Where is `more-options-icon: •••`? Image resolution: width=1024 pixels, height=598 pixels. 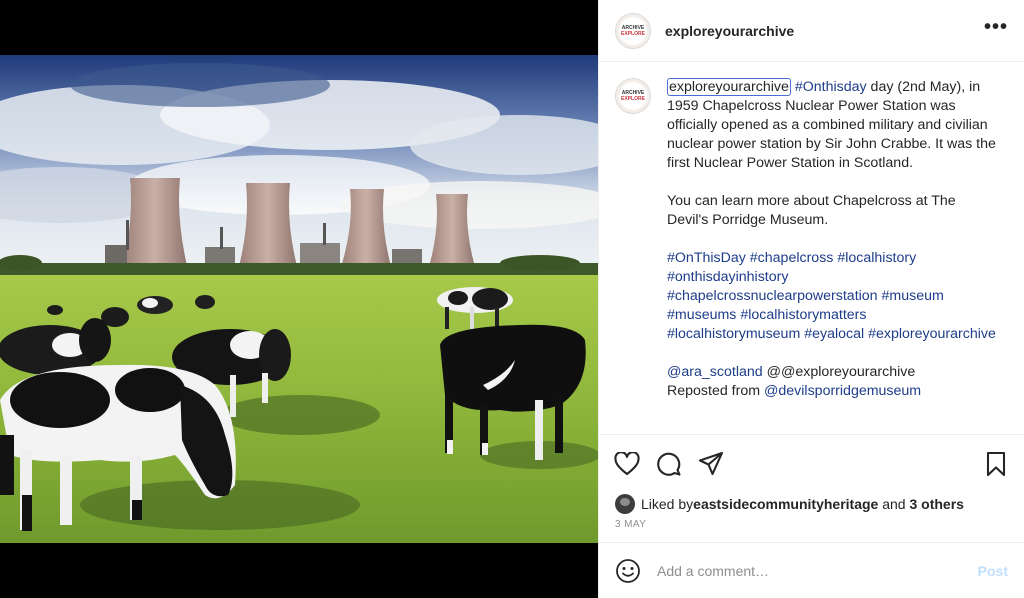
more-options-icon: ••• is located at coordinates (996, 28).